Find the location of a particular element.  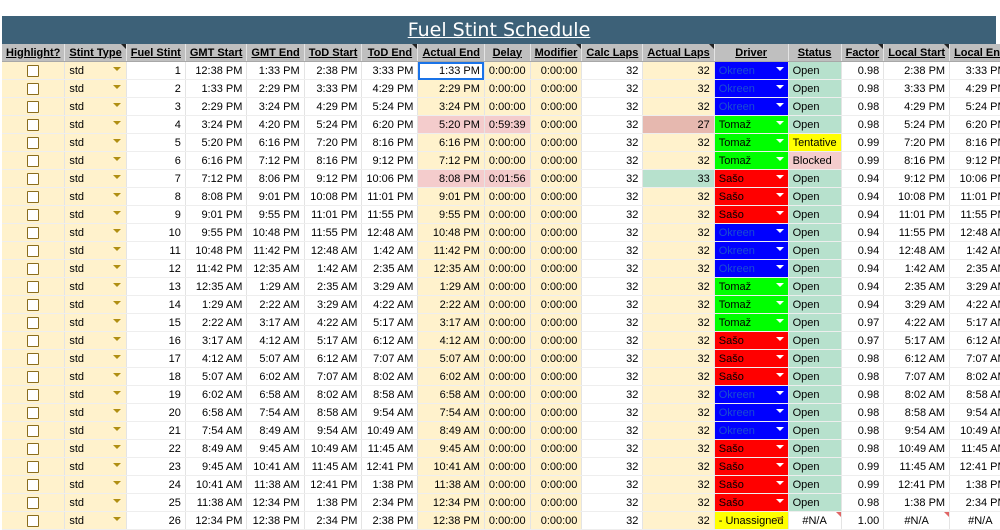

local-start-cell: 8:58 AM is located at coordinates (917, 412).